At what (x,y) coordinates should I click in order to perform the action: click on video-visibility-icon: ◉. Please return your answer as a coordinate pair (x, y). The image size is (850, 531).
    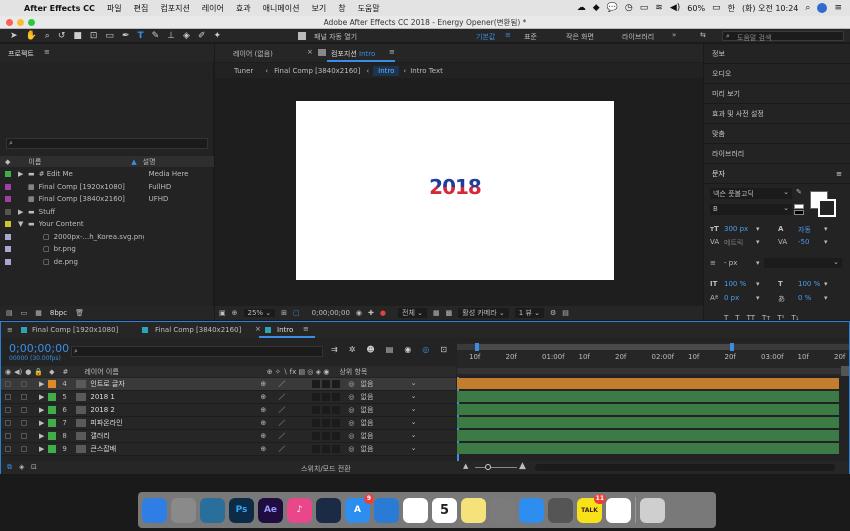
    Looking at the image, I should click on (8, 372).